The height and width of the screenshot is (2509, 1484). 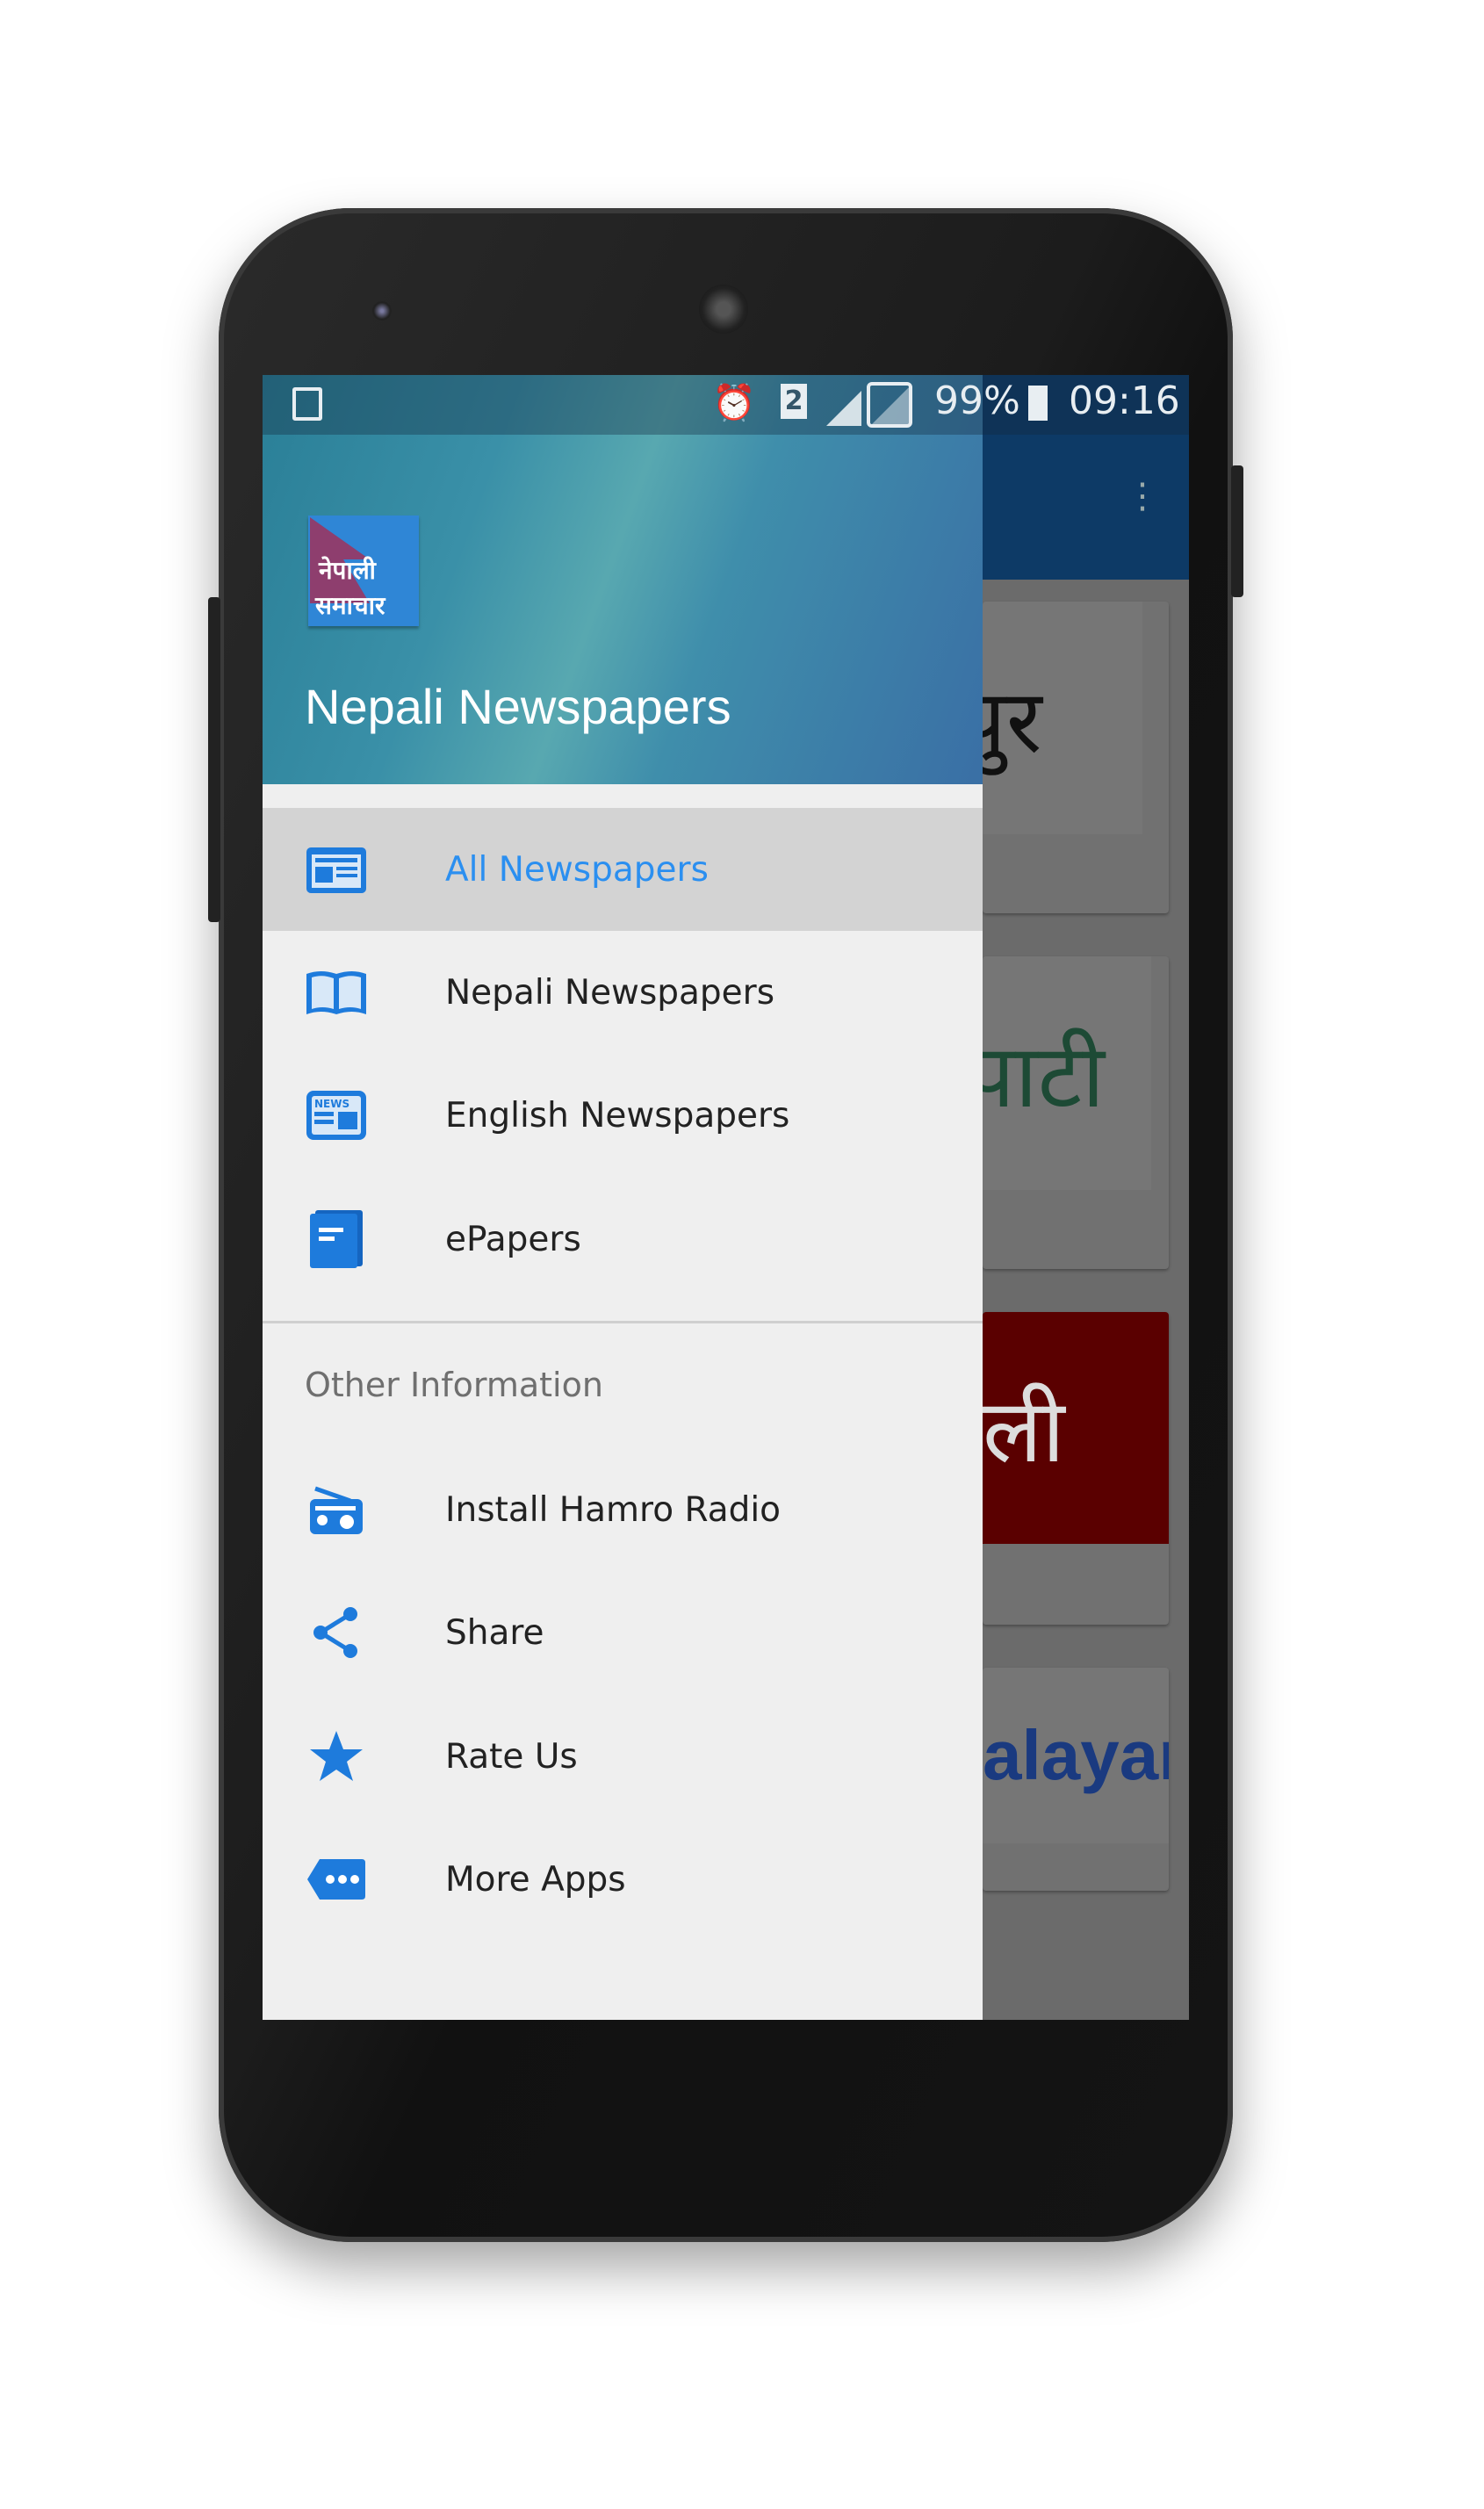 What do you see at coordinates (382, 311) in the screenshot?
I see `front-camera` at bounding box center [382, 311].